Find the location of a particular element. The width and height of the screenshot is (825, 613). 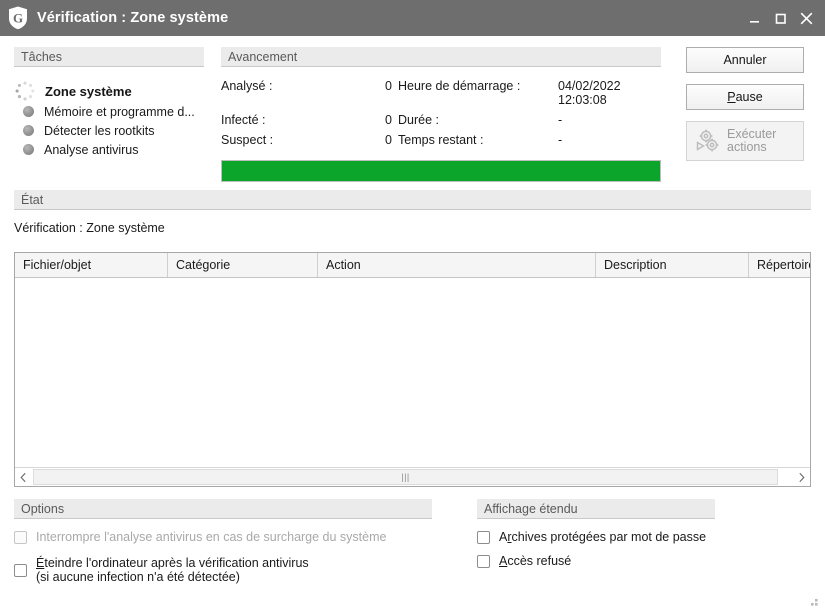

run-actions-label: Exécuter actions is located at coordinates (752, 140).